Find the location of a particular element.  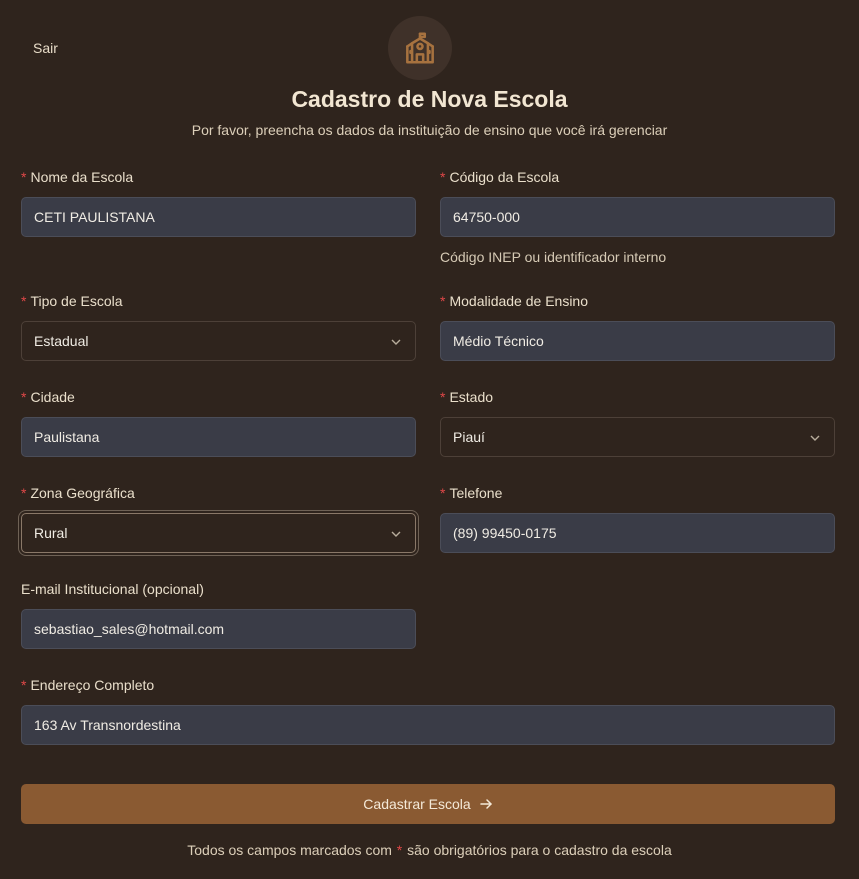

codigo-escola-label: * Código da Escola is located at coordinates (500, 177).